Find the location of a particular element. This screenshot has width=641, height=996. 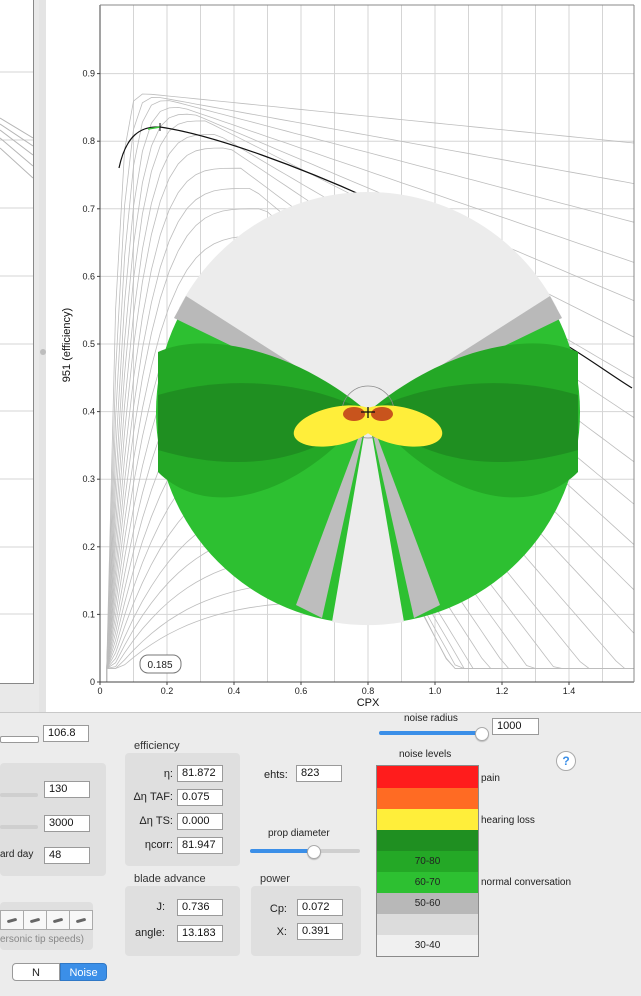

noise-radius-label: noise radius is located at coordinates (431, 718).